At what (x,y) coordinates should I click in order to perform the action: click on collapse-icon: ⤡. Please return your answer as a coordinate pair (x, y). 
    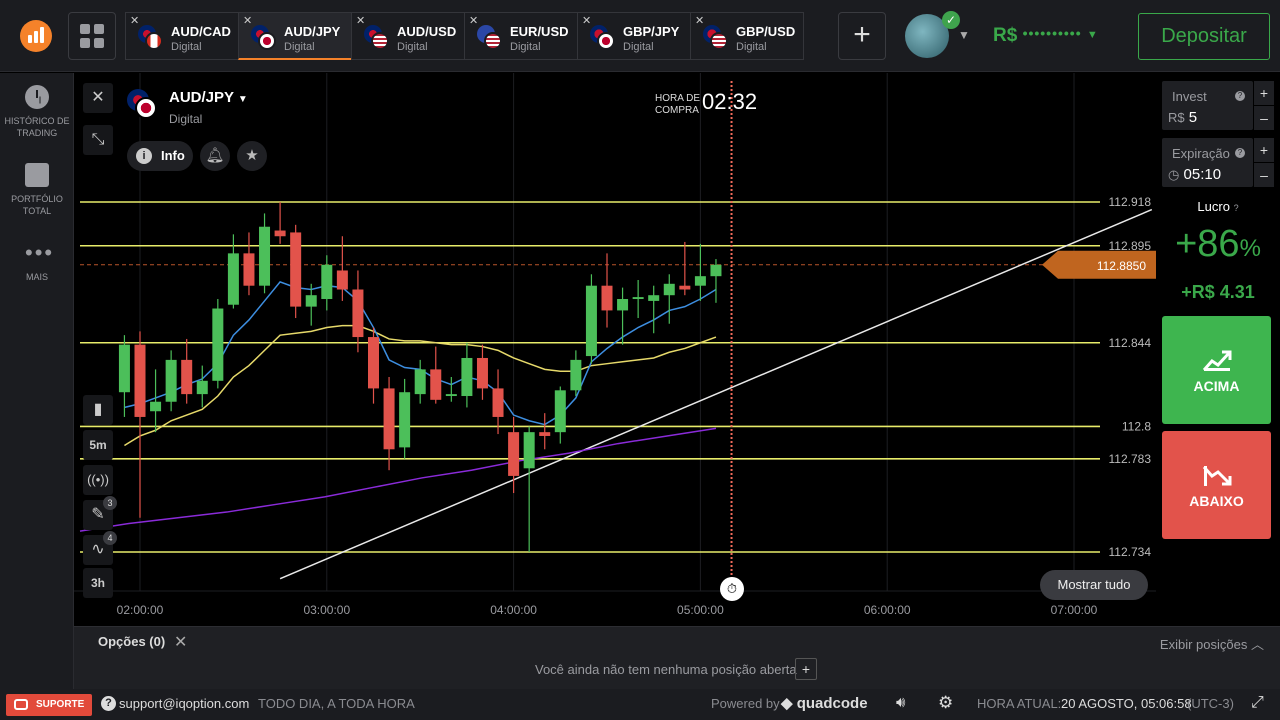
    Looking at the image, I should click on (98, 140).